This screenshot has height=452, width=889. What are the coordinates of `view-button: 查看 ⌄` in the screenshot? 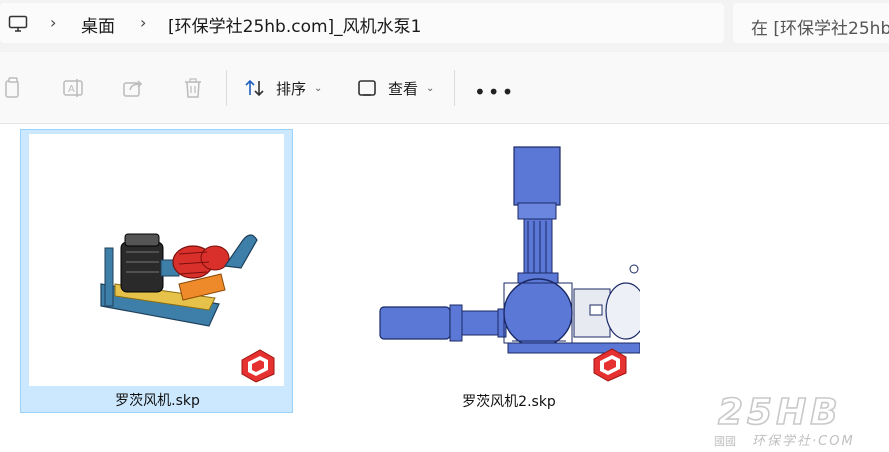 It's located at (395, 88).